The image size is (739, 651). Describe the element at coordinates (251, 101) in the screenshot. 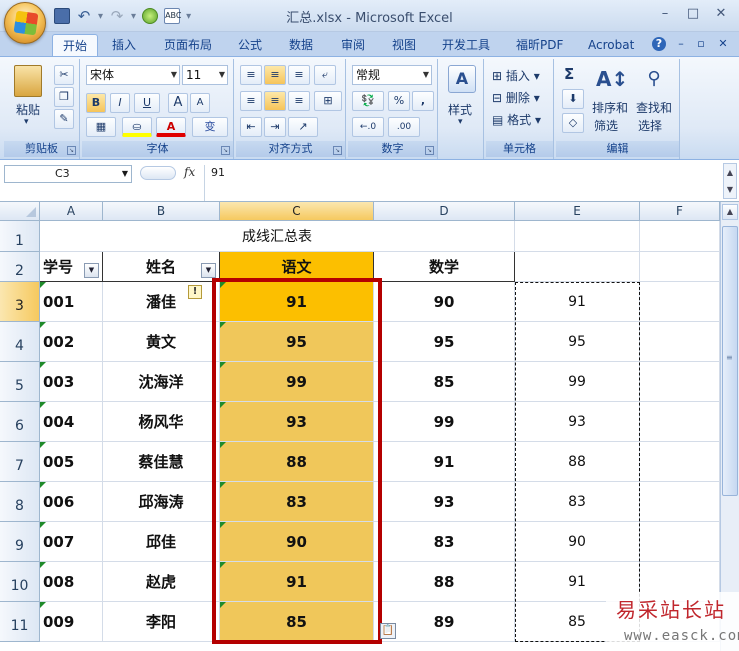

I see `align-left-icon: ≡` at that location.